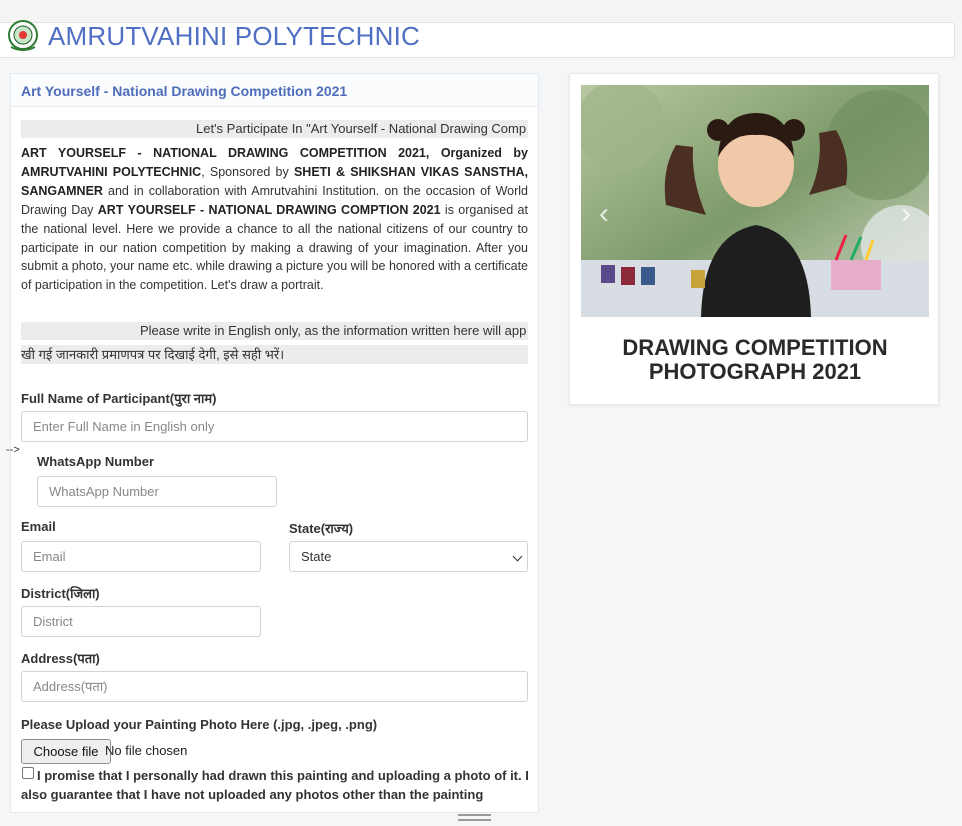 The image size is (962, 826). I want to click on resize-handle, so click(474, 818).